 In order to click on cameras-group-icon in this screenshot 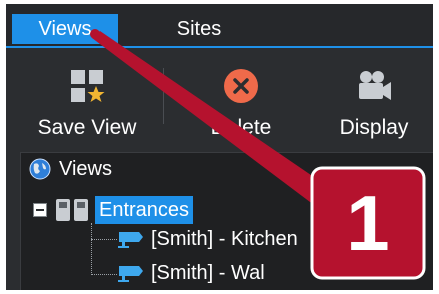, I will do `click(72, 210)`.